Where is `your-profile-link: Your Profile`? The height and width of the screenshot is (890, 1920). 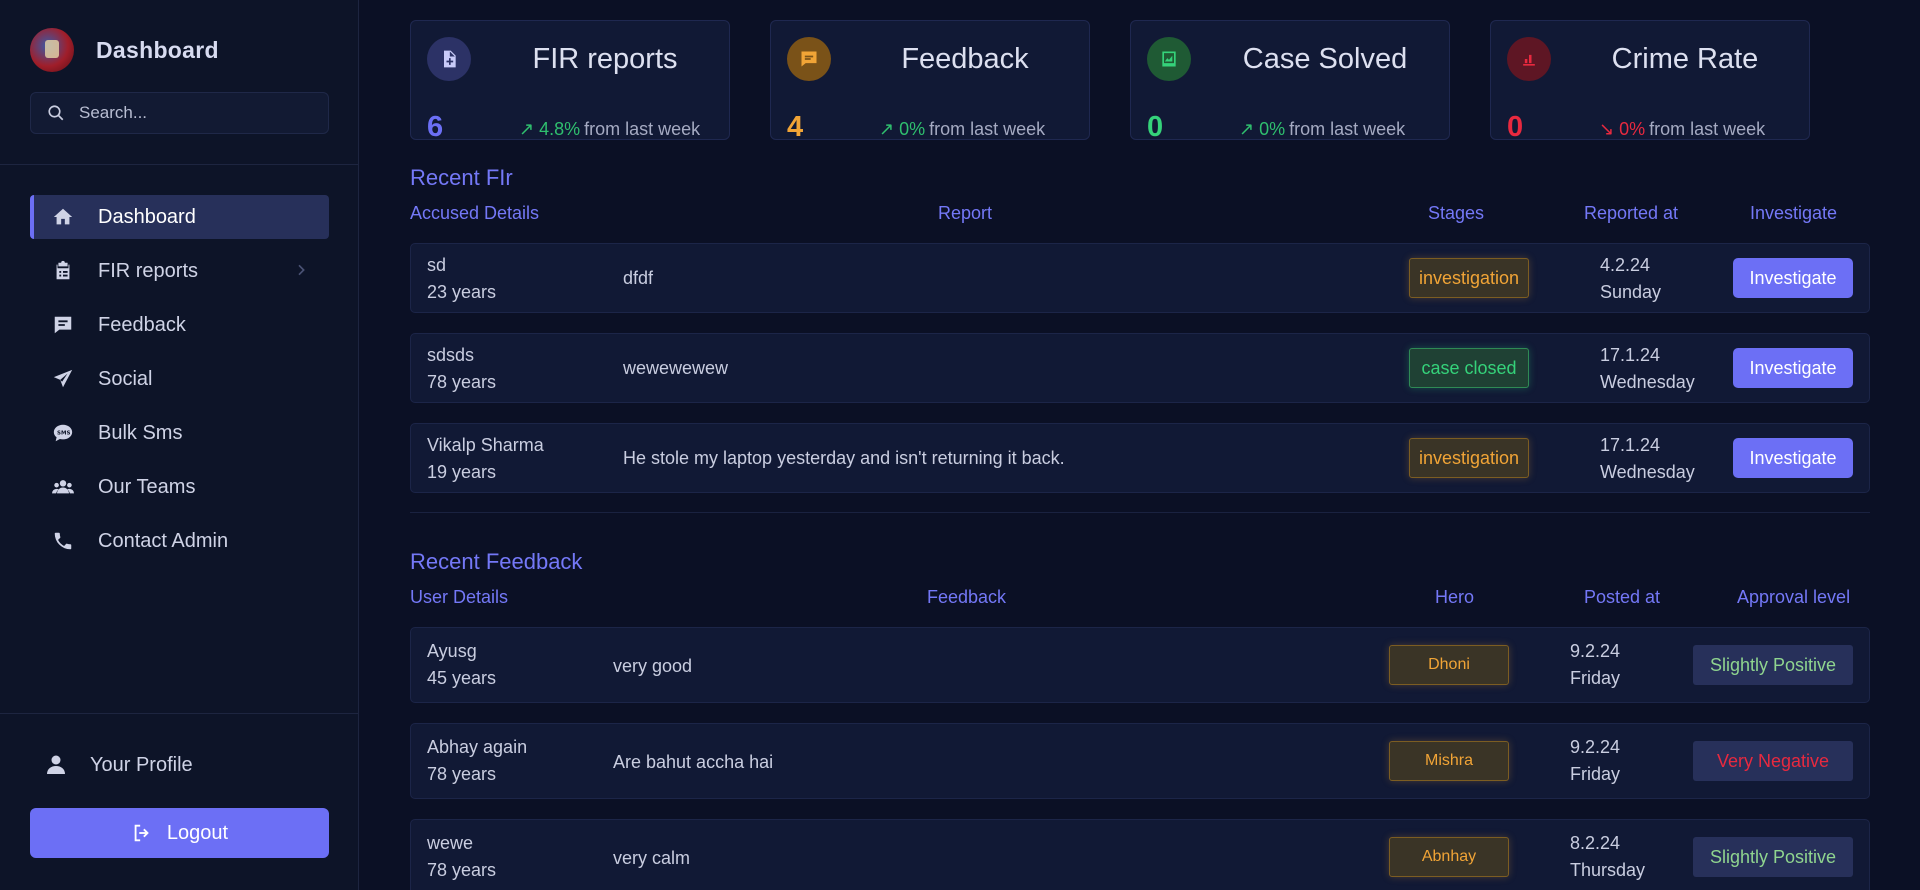 your-profile-link: Your Profile is located at coordinates (111, 765).